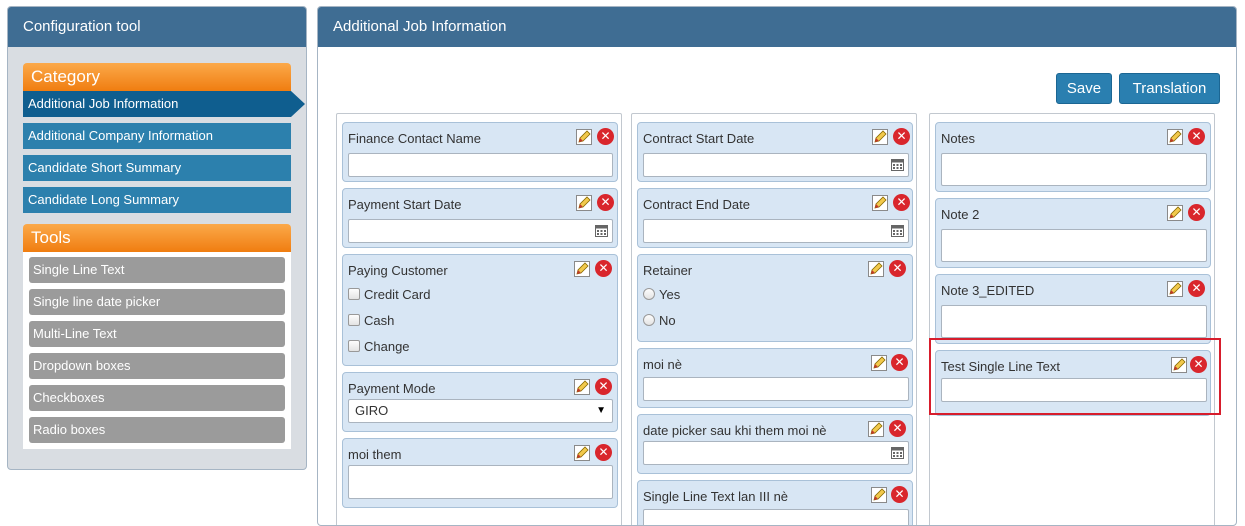  I want to click on notes-textarea, so click(1074, 169).